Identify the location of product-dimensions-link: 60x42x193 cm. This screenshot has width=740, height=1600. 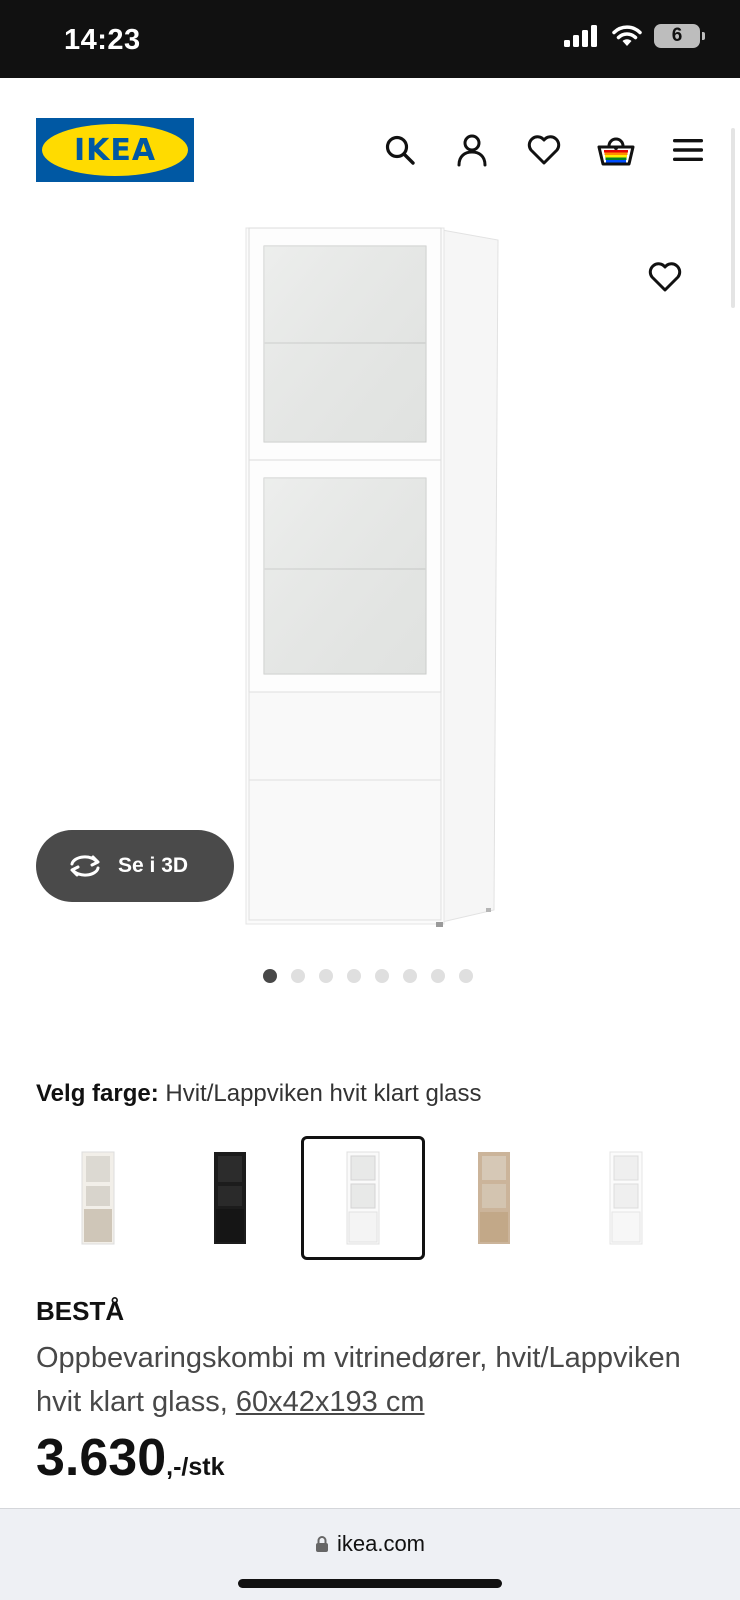
(330, 1402).